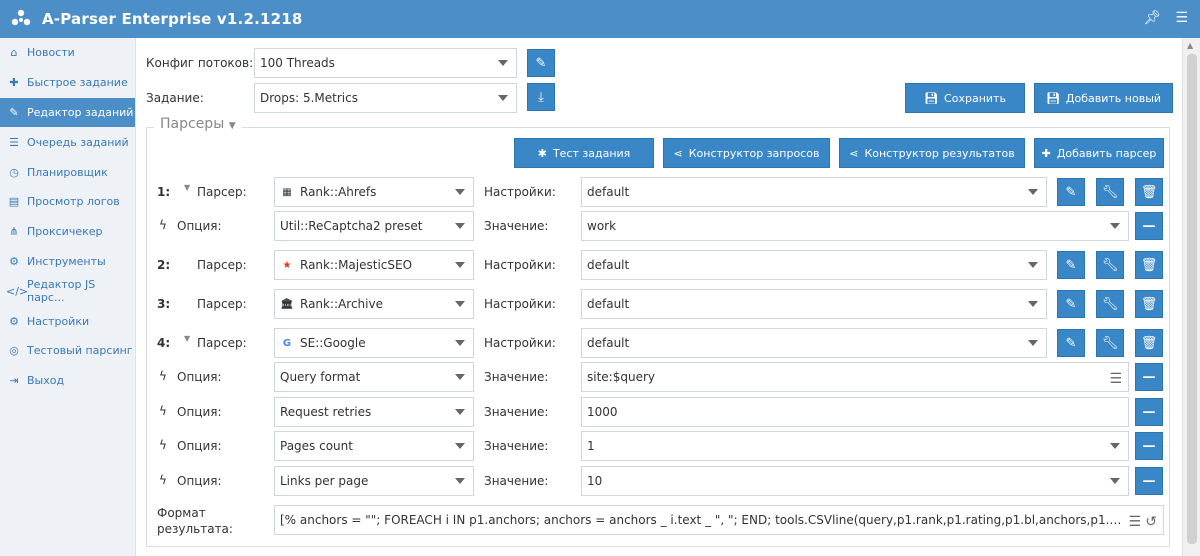 The image size is (1200, 556). I want to click on query-builder-button: ⋖ Конструктор запросов, so click(746, 153).